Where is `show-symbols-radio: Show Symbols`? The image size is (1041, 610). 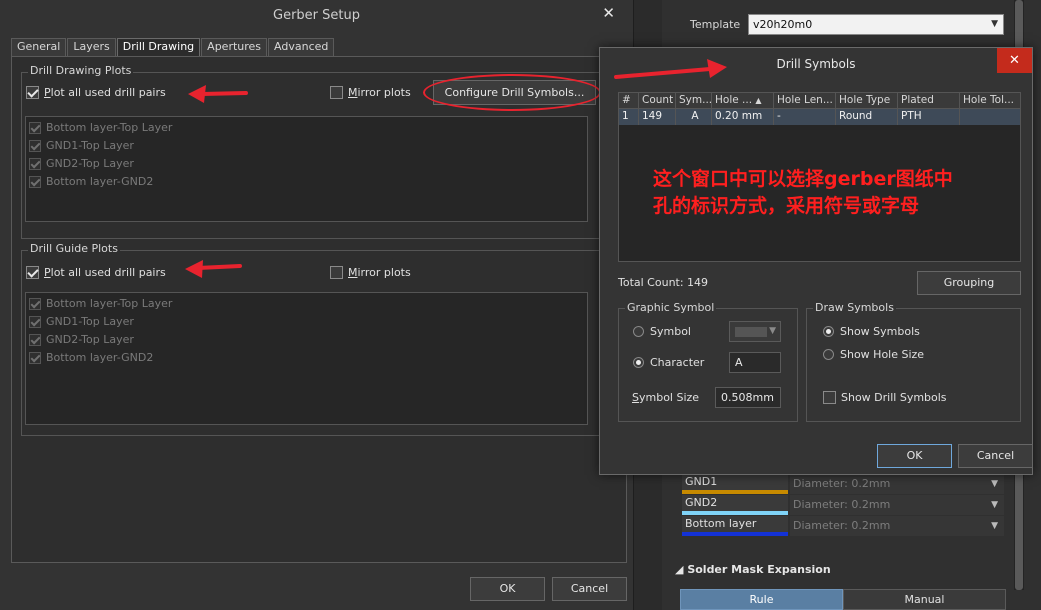
show-symbols-radio: Show Symbols is located at coordinates (871, 331).